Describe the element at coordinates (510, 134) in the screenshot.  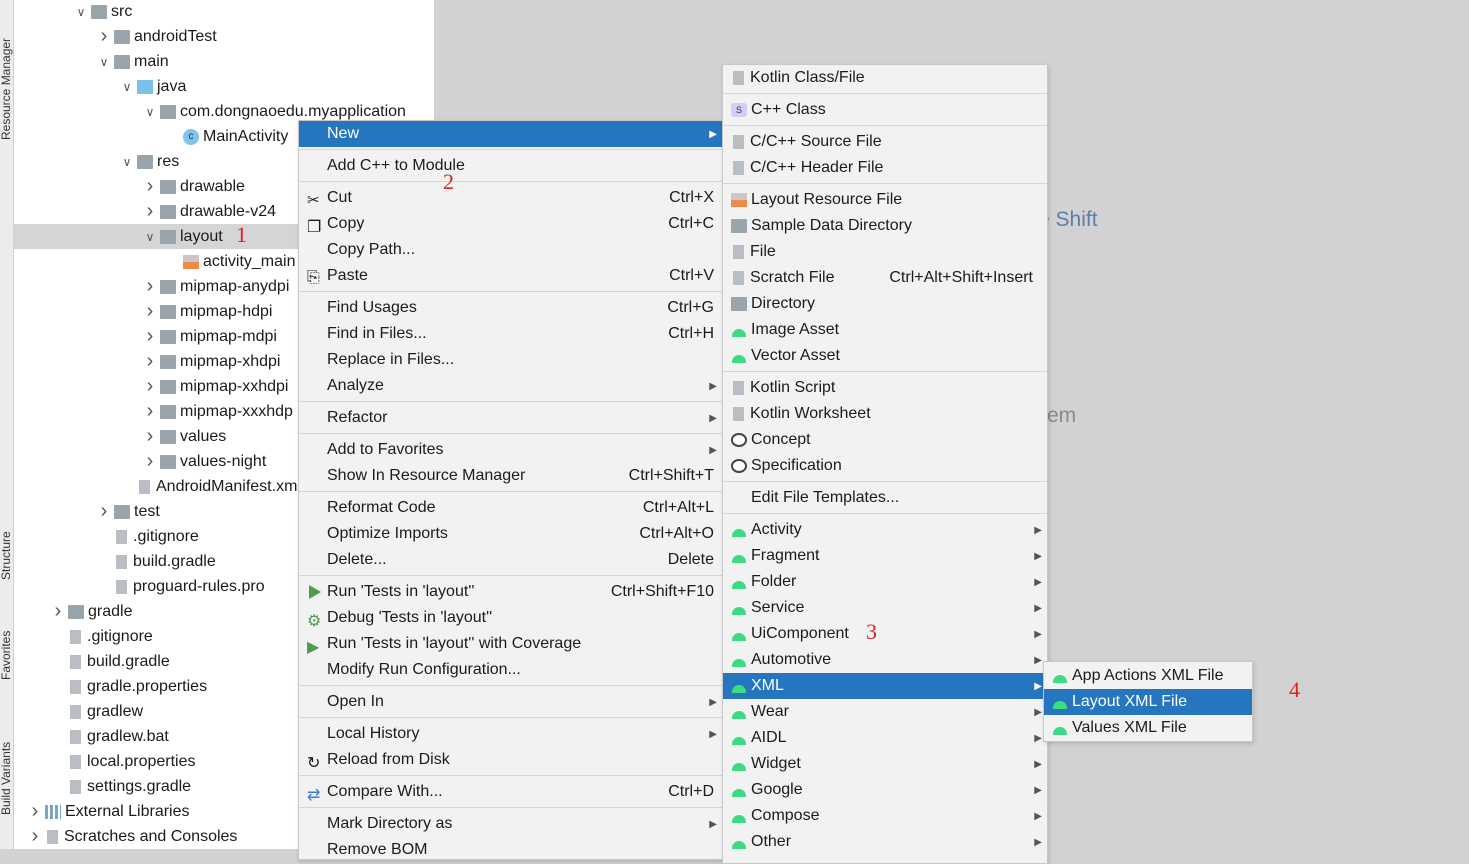
I see `context-menu-item-new: New ▶` at that location.